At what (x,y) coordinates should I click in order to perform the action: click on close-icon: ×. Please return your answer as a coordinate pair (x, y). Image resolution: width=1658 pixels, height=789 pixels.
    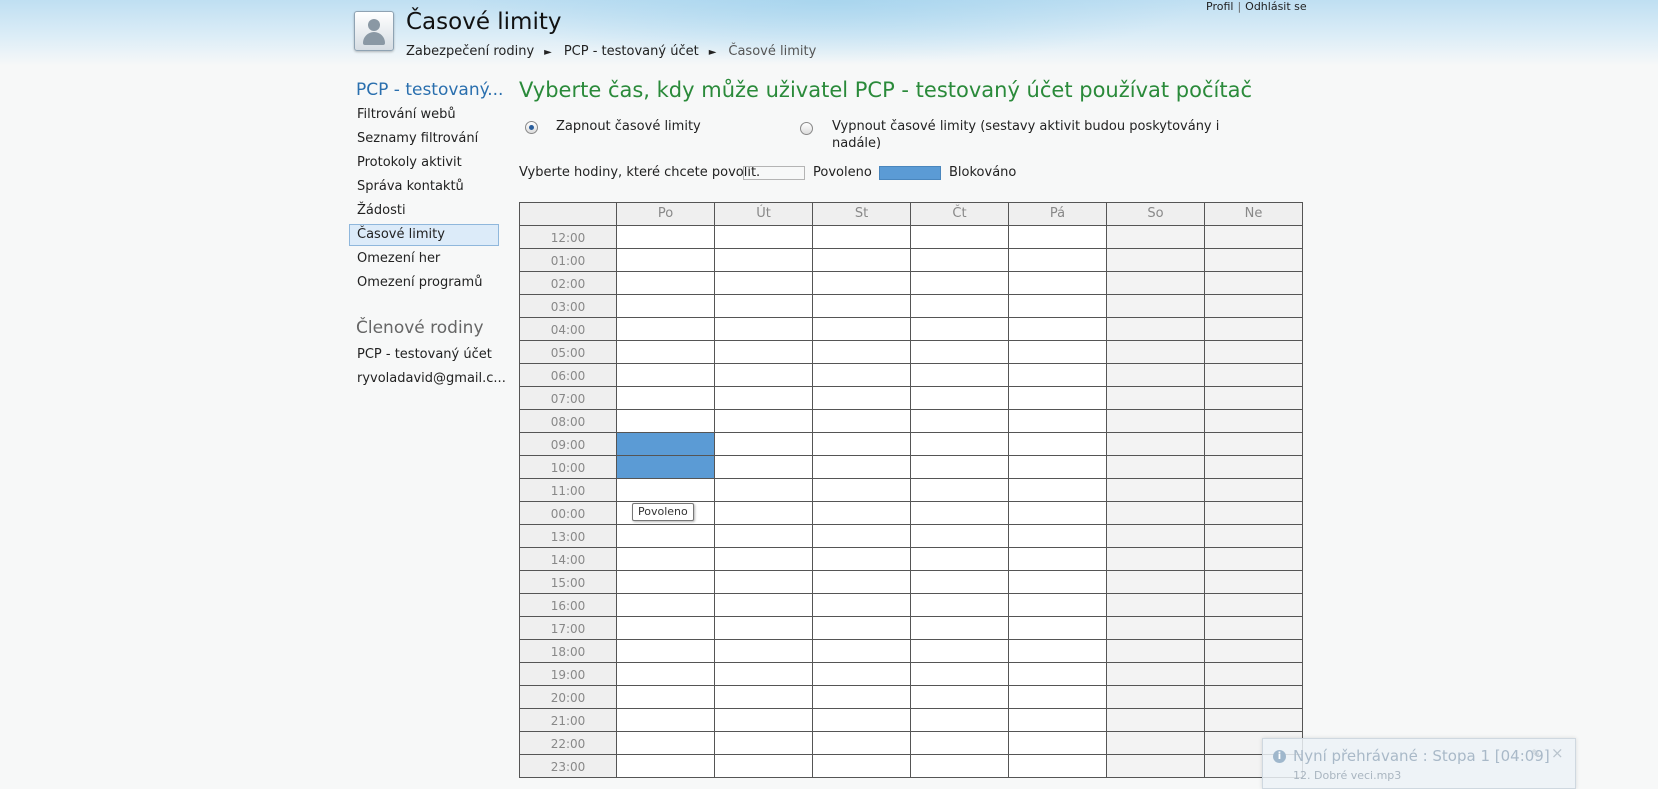
    Looking at the image, I should click on (1557, 753).